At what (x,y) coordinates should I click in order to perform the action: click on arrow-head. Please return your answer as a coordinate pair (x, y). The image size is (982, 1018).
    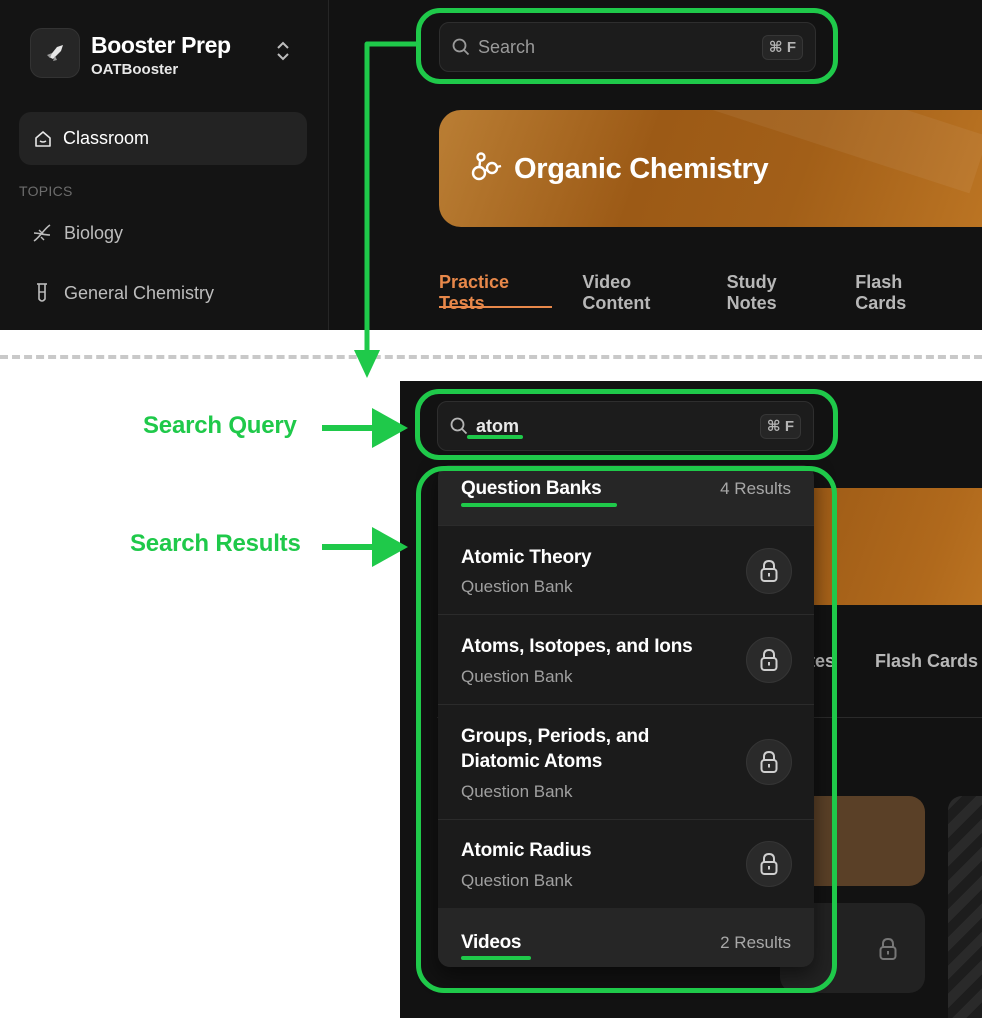
    Looking at the image, I should click on (367, 364).